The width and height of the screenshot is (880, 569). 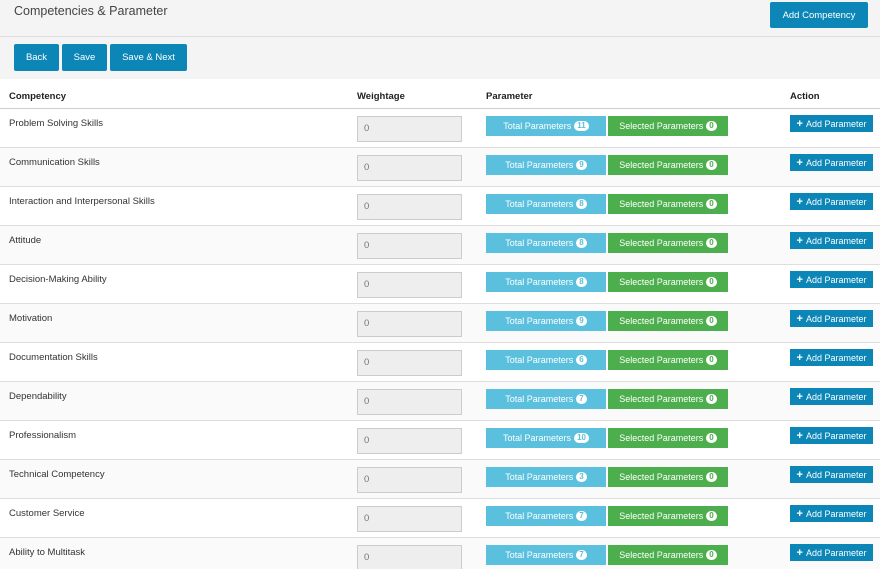 What do you see at coordinates (581, 282) in the screenshot?
I see `total-count-badge: 8` at bounding box center [581, 282].